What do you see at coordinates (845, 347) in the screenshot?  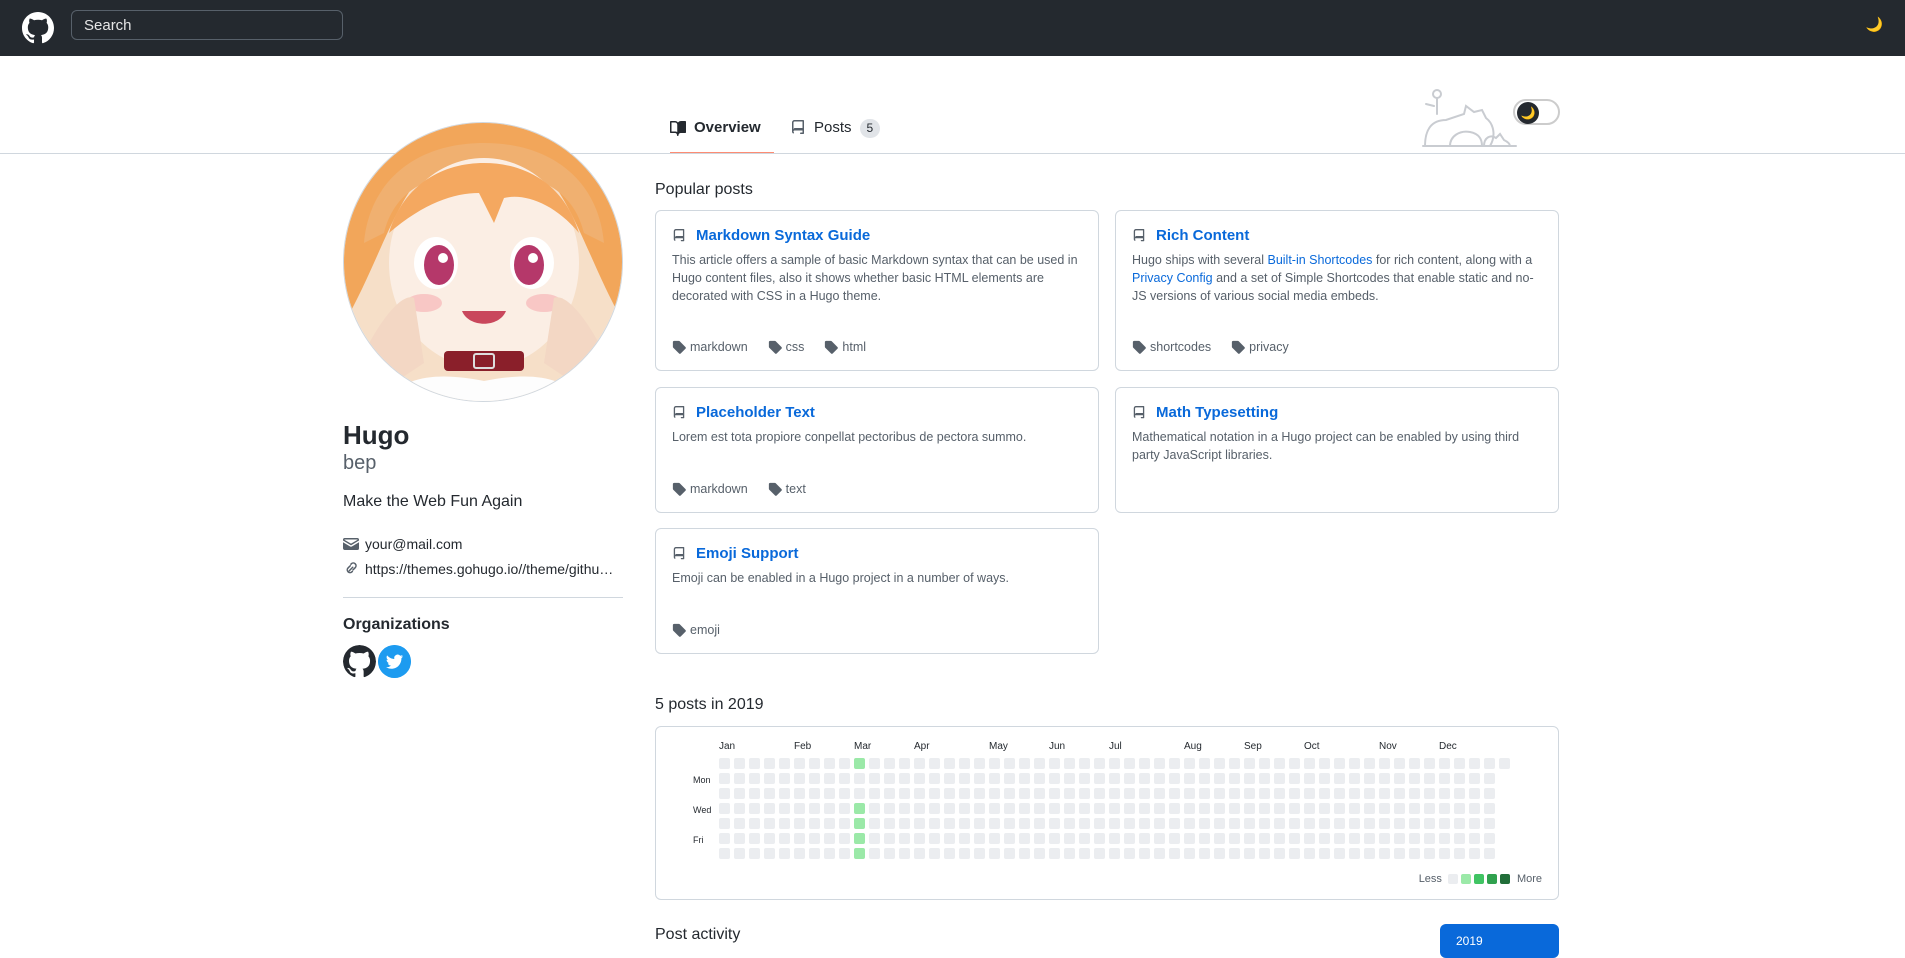 I see `tag: html` at bounding box center [845, 347].